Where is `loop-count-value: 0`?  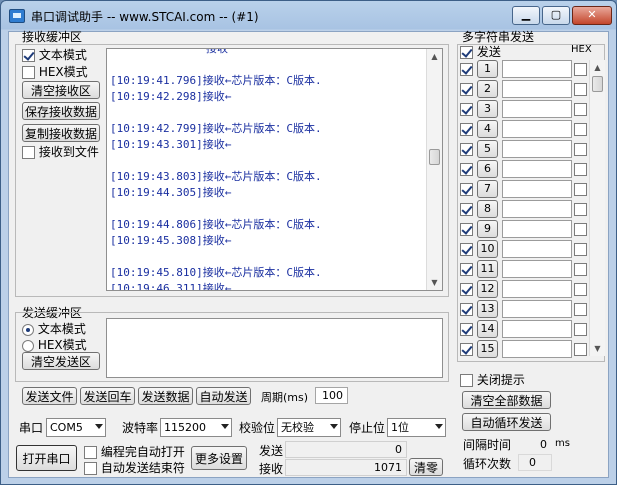
loop-count-value: 0 is located at coordinates (535, 462).